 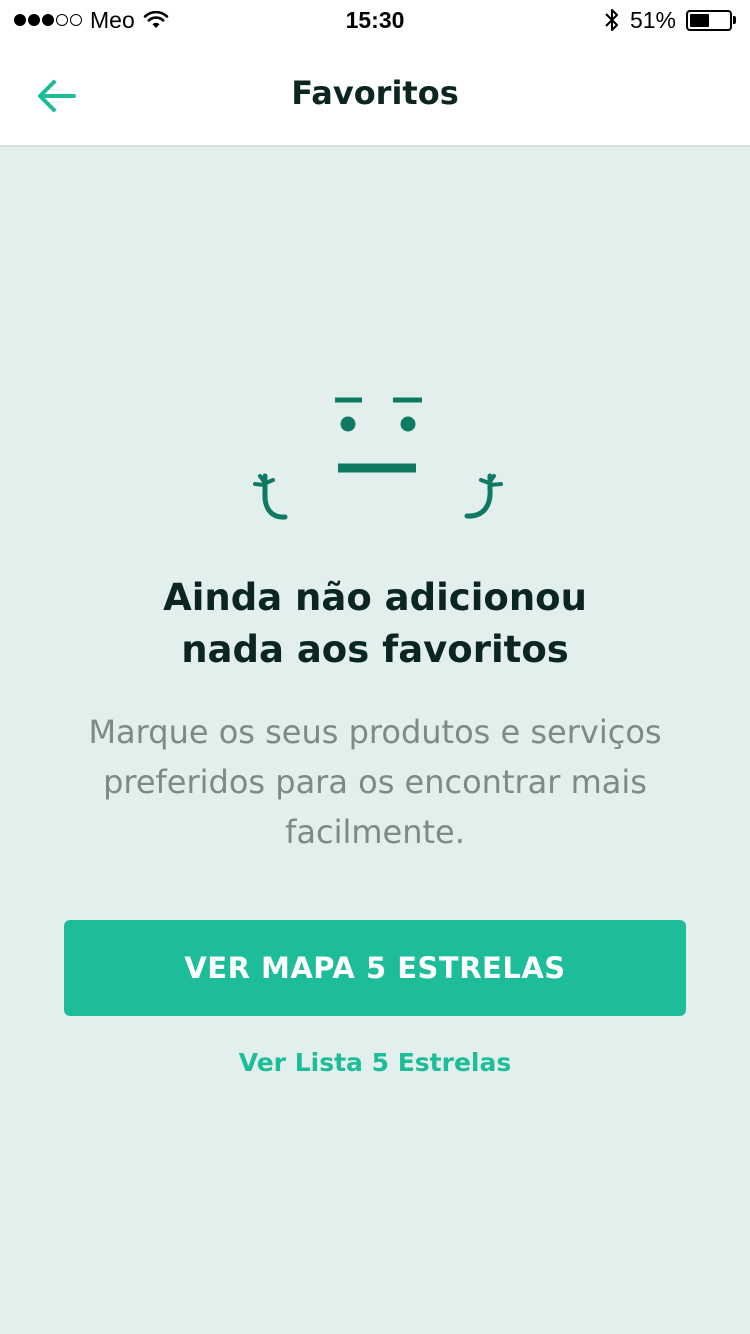 What do you see at coordinates (734, 20) in the screenshot?
I see `battery-tip` at bounding box center [734, 20].